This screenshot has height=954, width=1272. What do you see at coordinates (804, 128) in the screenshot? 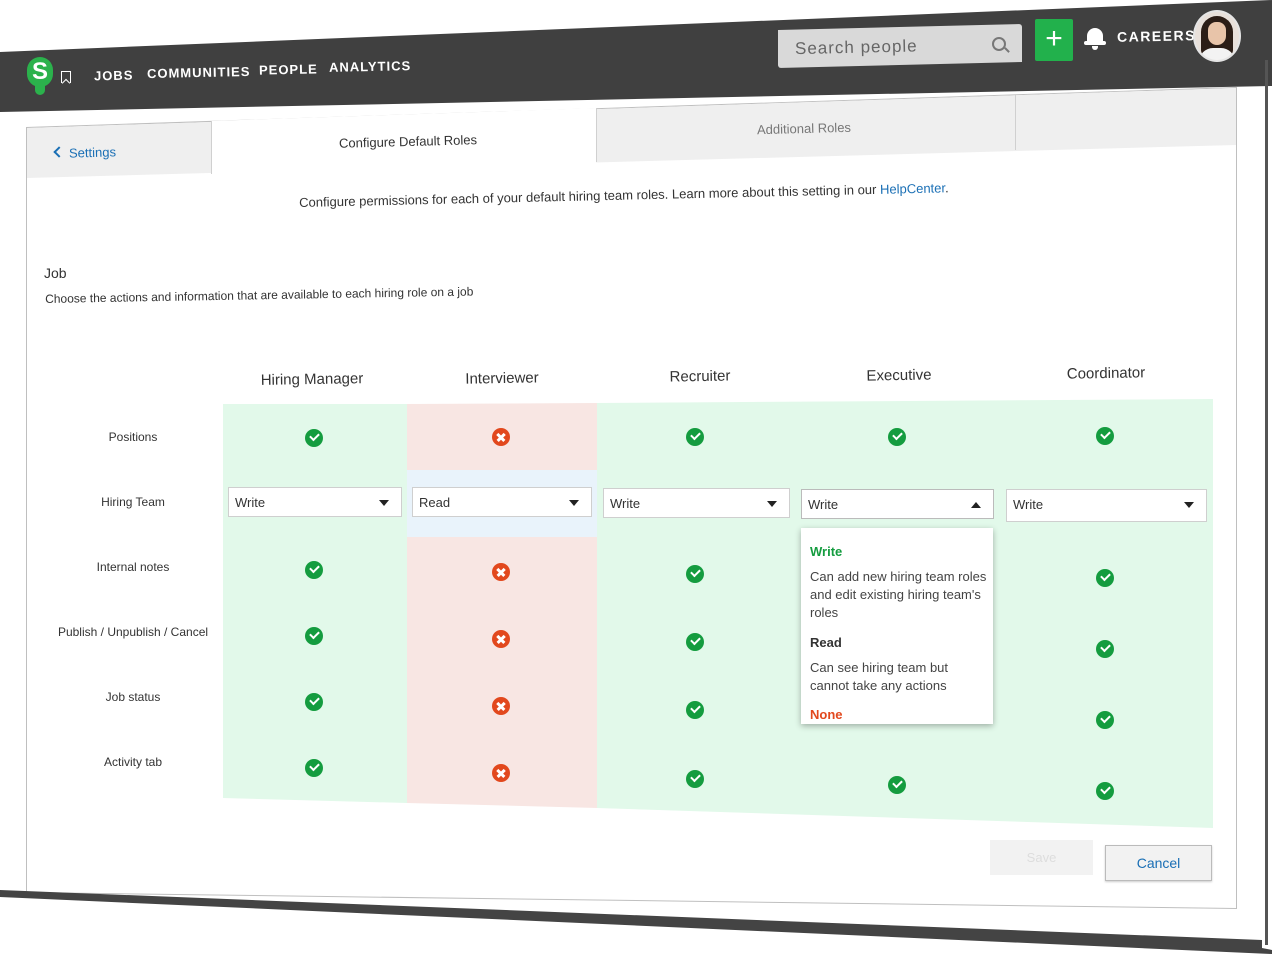
I see `tab-additional-roles: Additional Roles` at bounding box center [804, 128].